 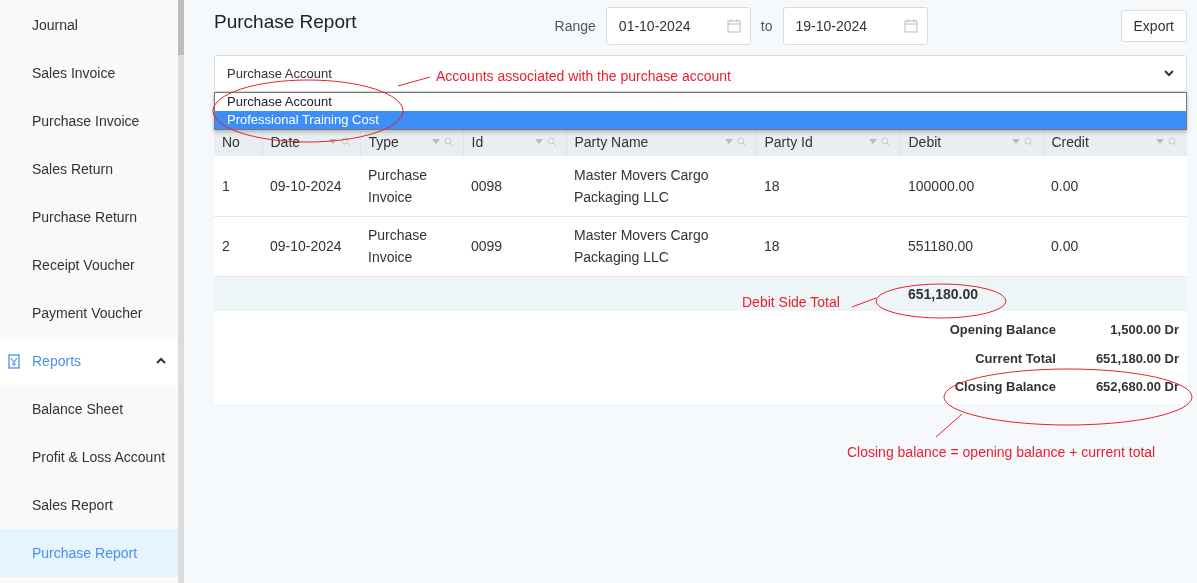 What do you see at coordinates (1015, 358) in the screenshot?
I see `summary-label: Current Total` at bounding box center [1015, 358].